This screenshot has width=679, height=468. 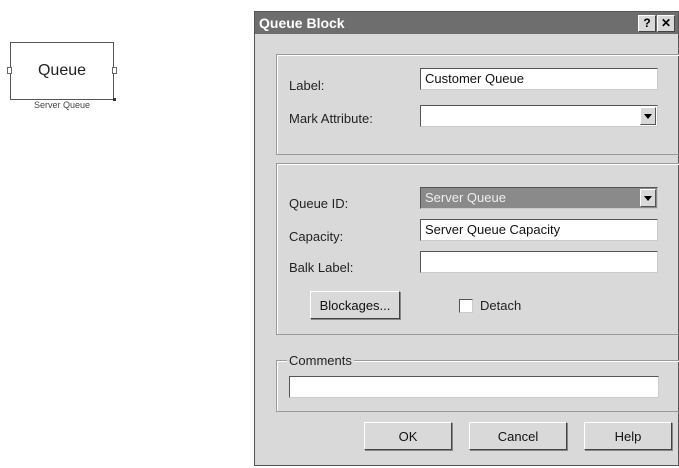 What do you see at coordinates (539, 116) in the screenshot?
I see `mark-attribute-select` at bounding box center [539, 116].